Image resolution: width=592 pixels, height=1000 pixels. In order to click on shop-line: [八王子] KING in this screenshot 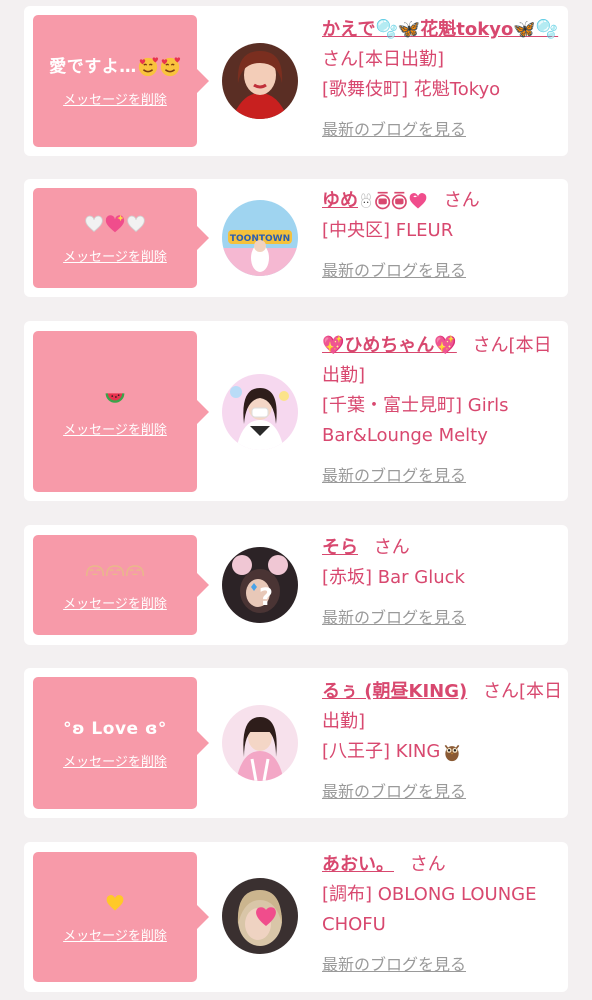, I will do `click(442, 752)`.